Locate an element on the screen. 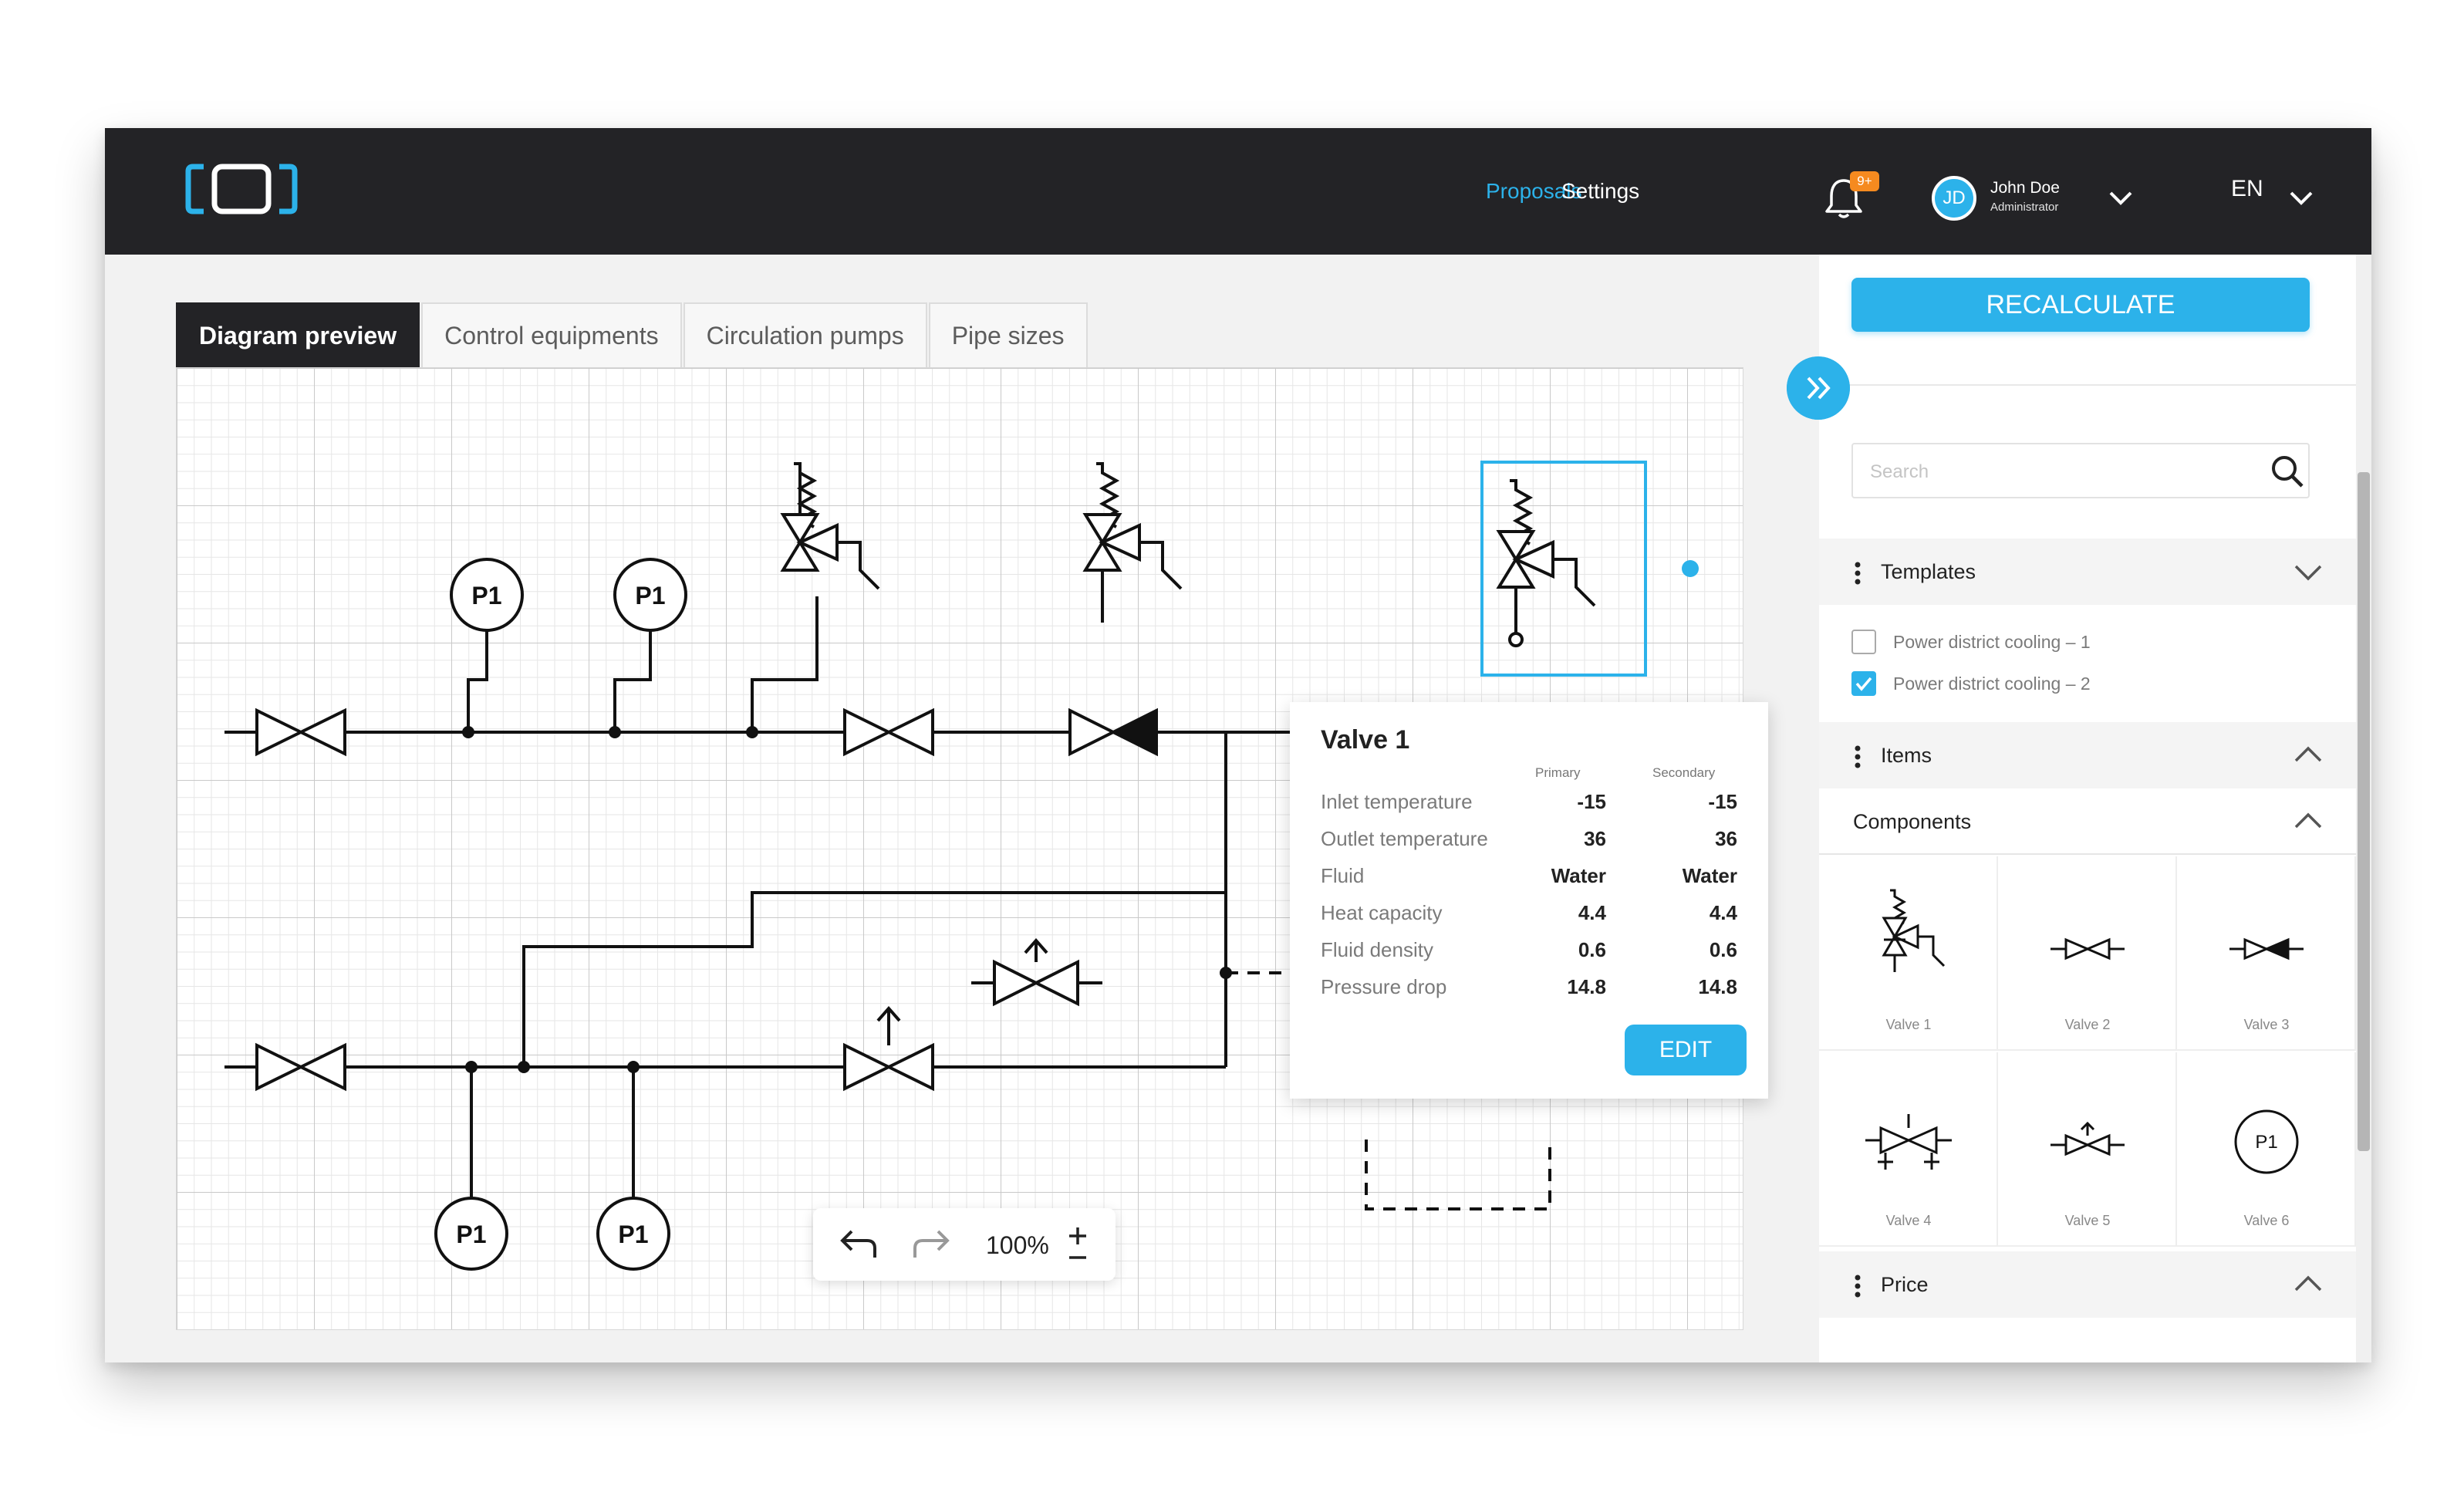 The image size is (2464, 1489). row-label: Fluid density is located at coordinates (1377, 949).